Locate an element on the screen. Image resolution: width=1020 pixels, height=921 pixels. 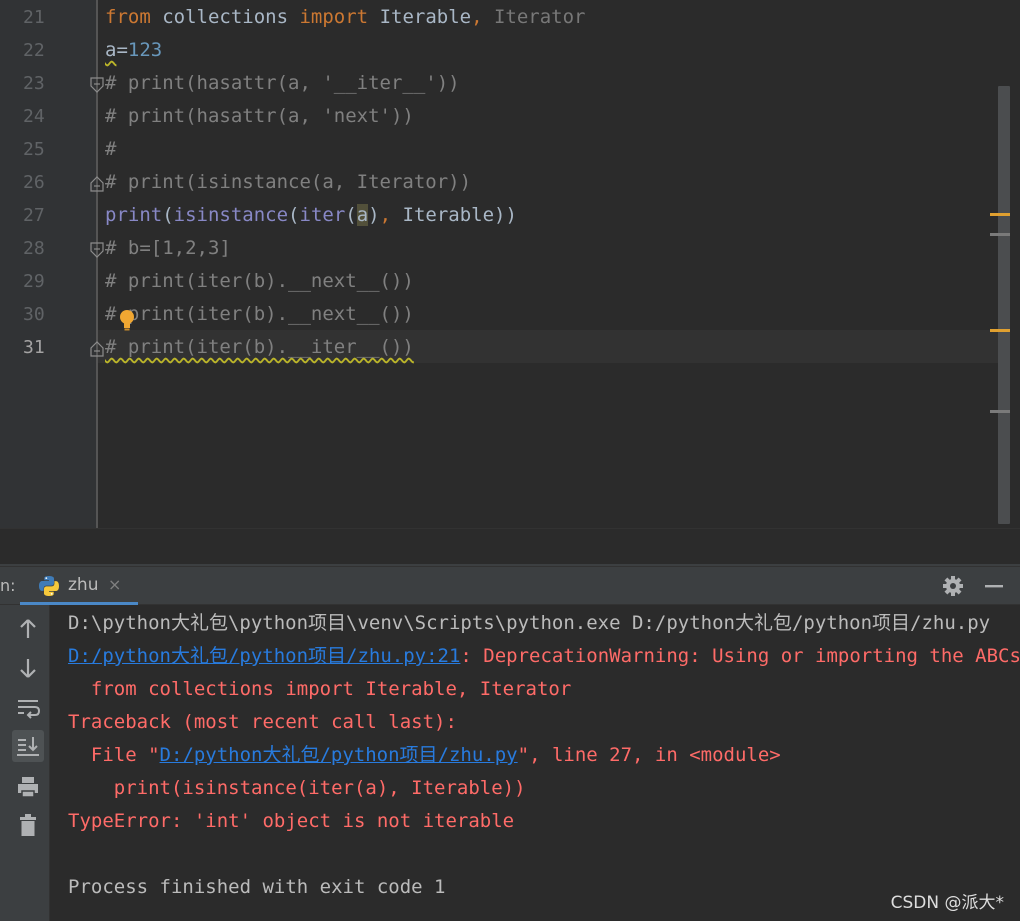
code-token: ) is located at coordinates (374, 215).